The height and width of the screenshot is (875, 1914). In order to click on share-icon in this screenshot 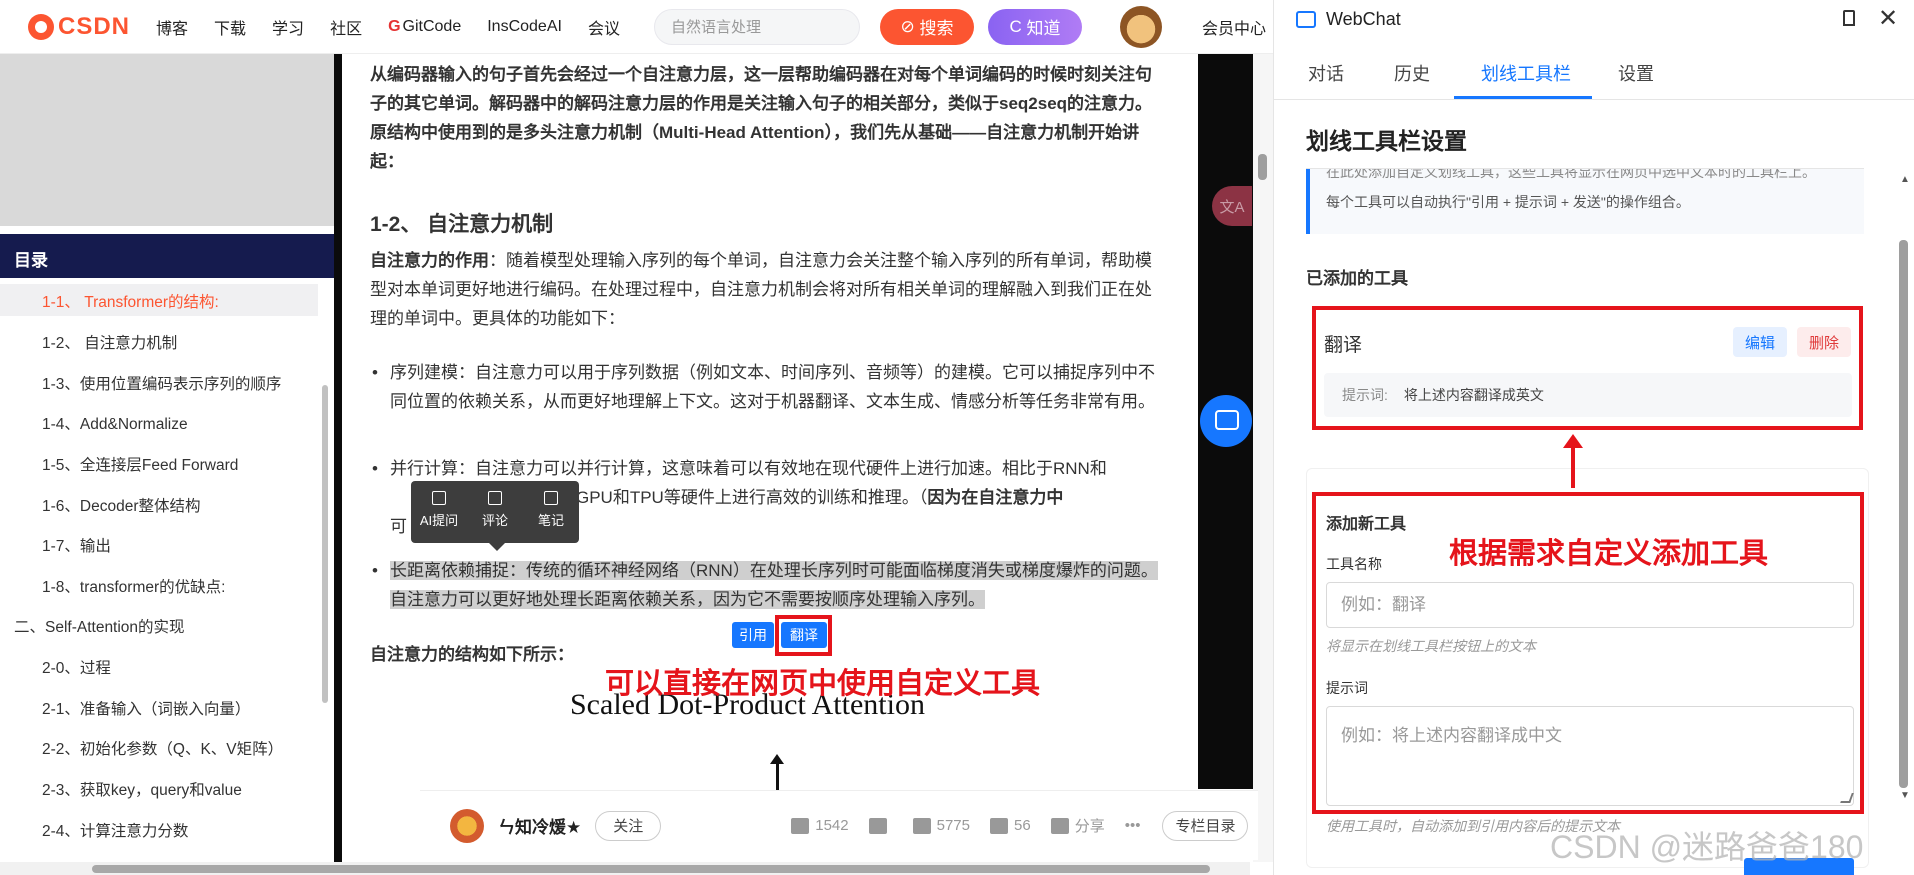, I will do `click(1059, 825)`.